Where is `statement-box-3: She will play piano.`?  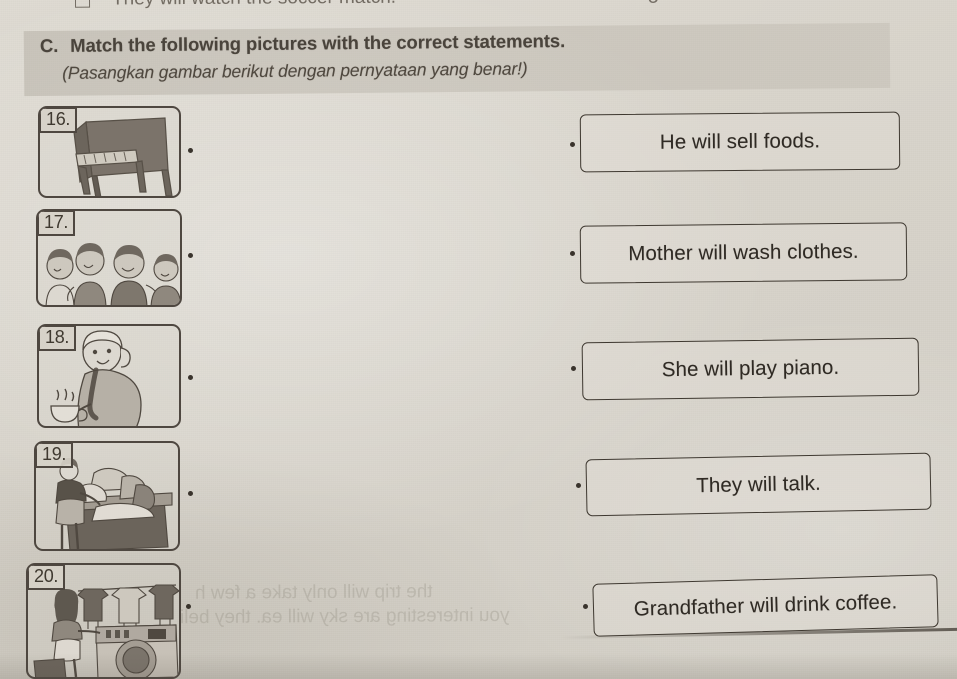
statement-box-3: She will play piano. is located at coordinates (750, 369).